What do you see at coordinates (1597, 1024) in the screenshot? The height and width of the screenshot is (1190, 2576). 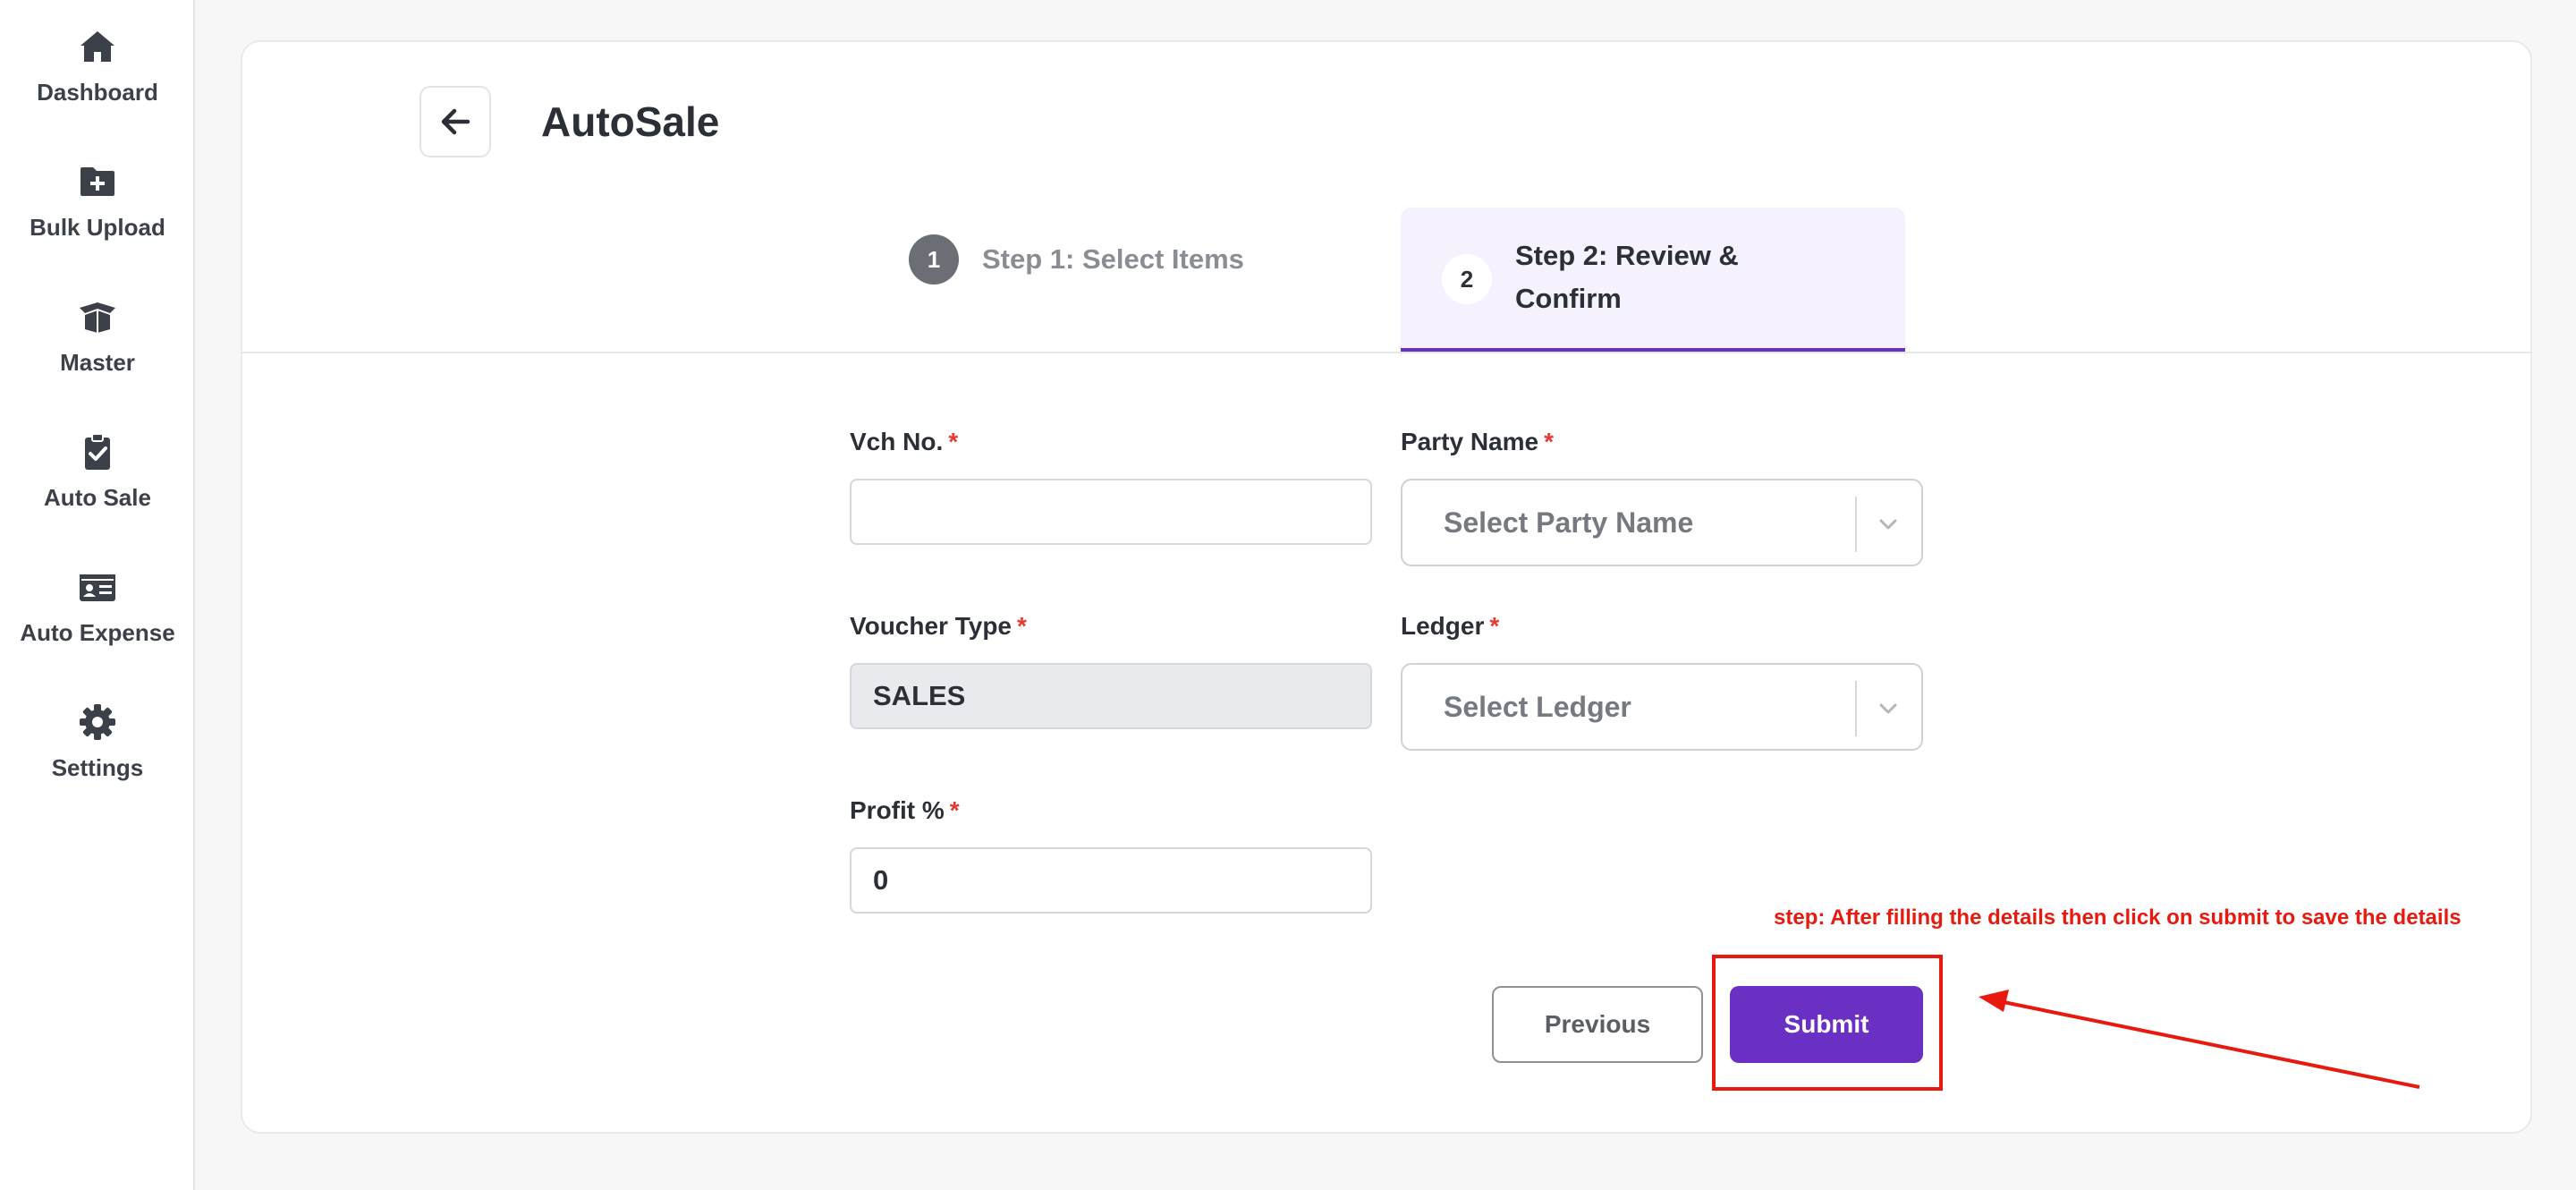 I see `previous-button: Previous` at bounding box center [1597, 1024].